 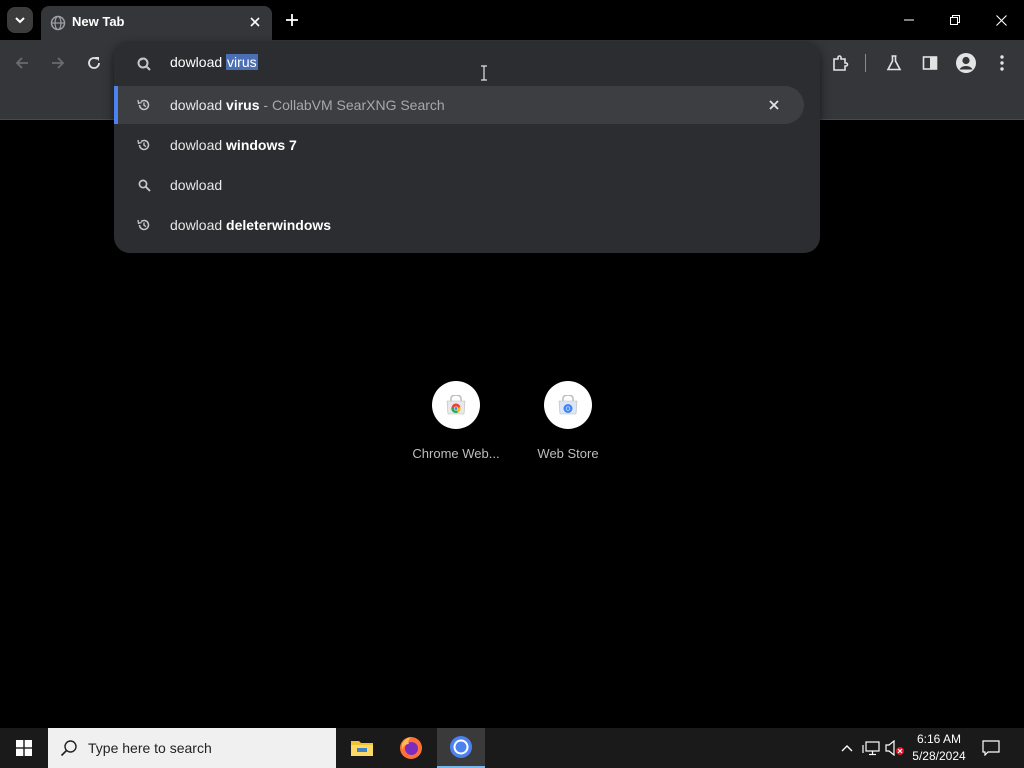 I want to click on shortcut-web-store: Web Store, so click(x=568, y=426).